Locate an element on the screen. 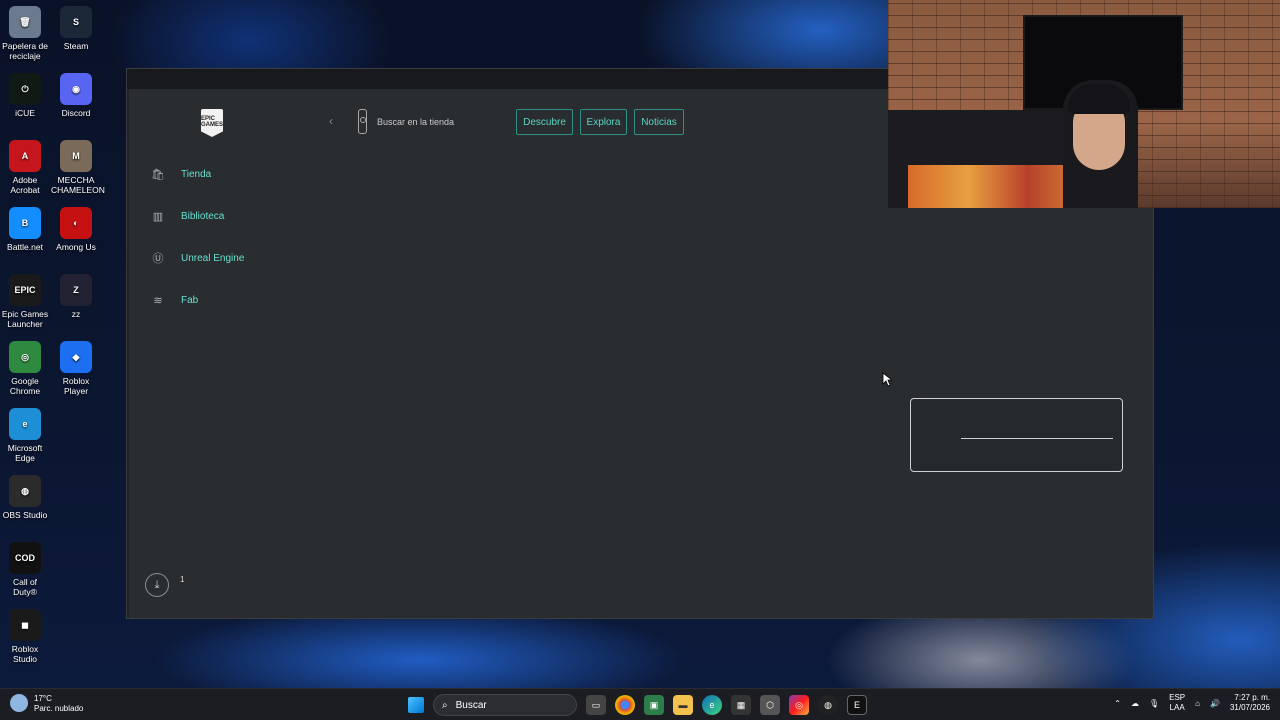 This screenshot has width=1280, height=720. app-icon: ◉ is located at coordinates (76, 89).